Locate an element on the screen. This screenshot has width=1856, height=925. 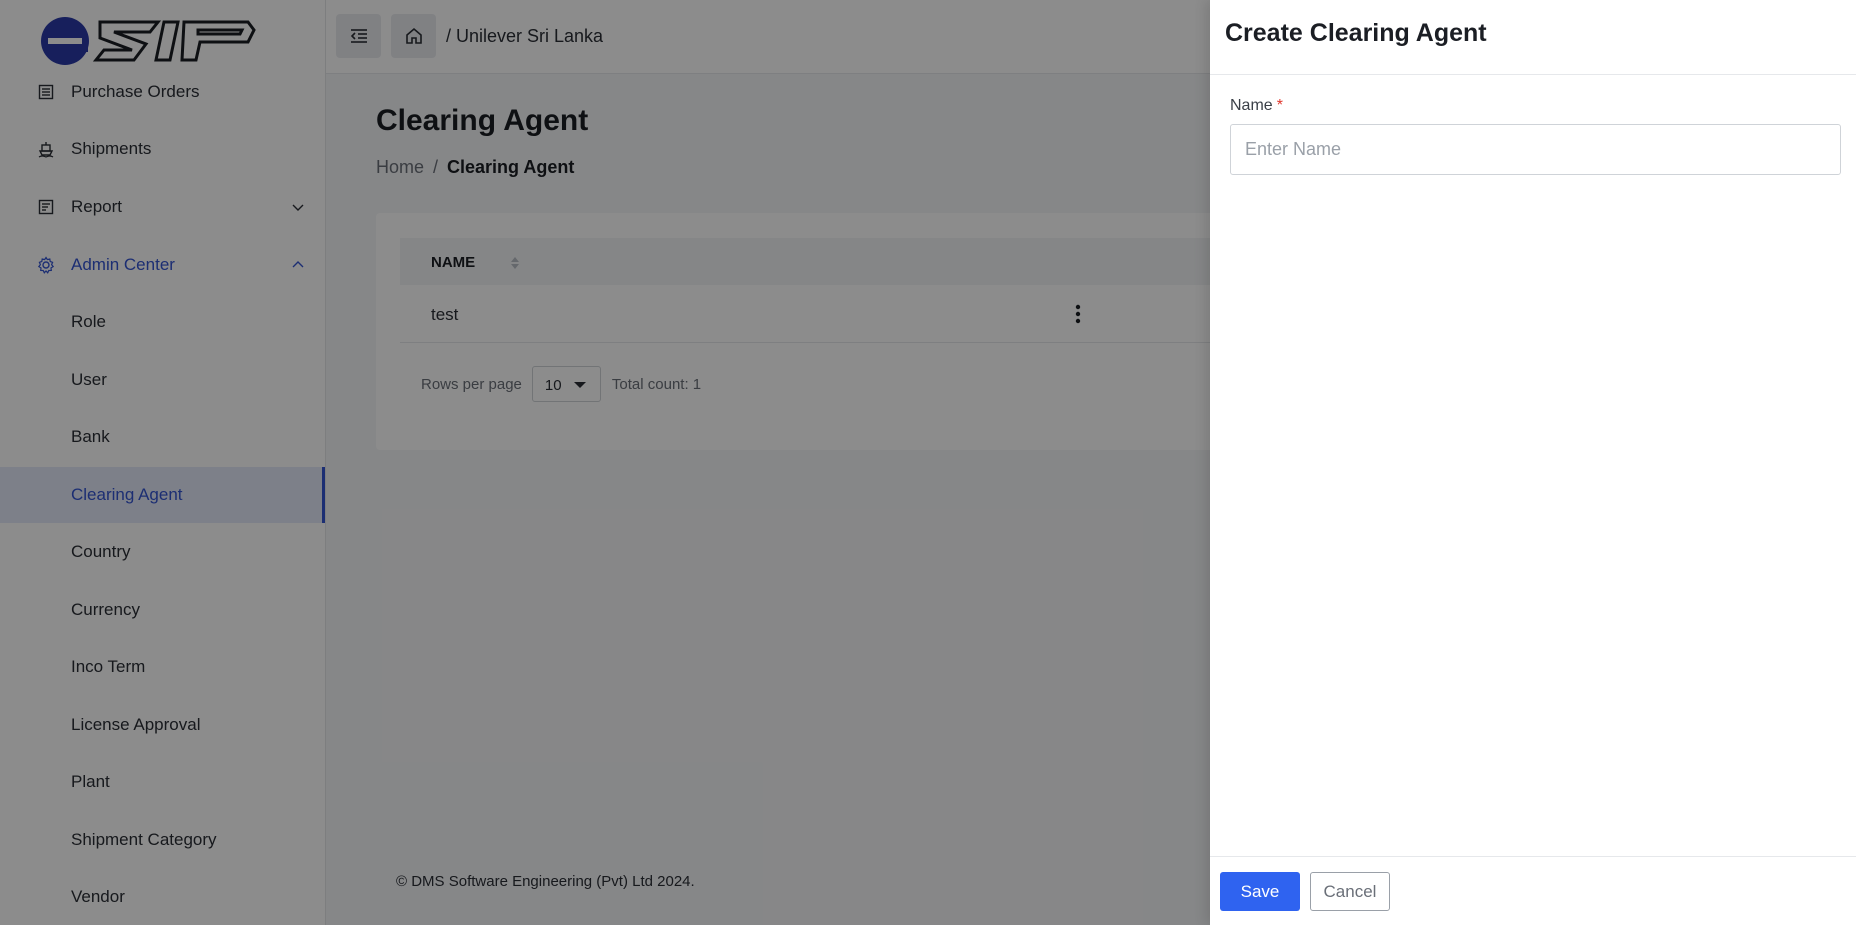
name-label-text: Name is located at coordinates (1251, 105).